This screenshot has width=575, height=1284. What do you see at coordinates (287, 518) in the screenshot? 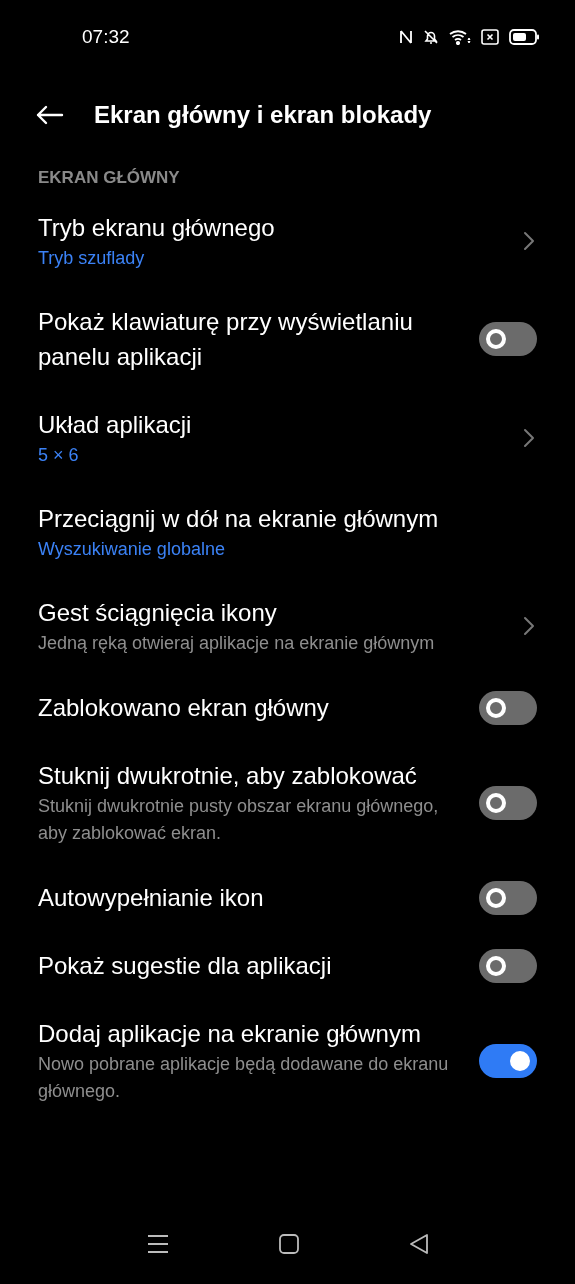
I see `setting-title: Przeciągnij w dół na ekranie głównym` at bounding box center [287, 518].